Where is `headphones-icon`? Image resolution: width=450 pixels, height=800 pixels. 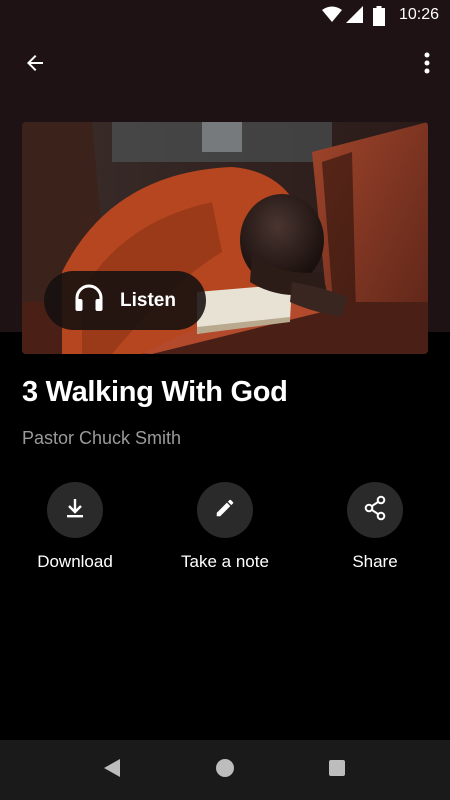
headphones-icon is located at coordinates (89, 300).